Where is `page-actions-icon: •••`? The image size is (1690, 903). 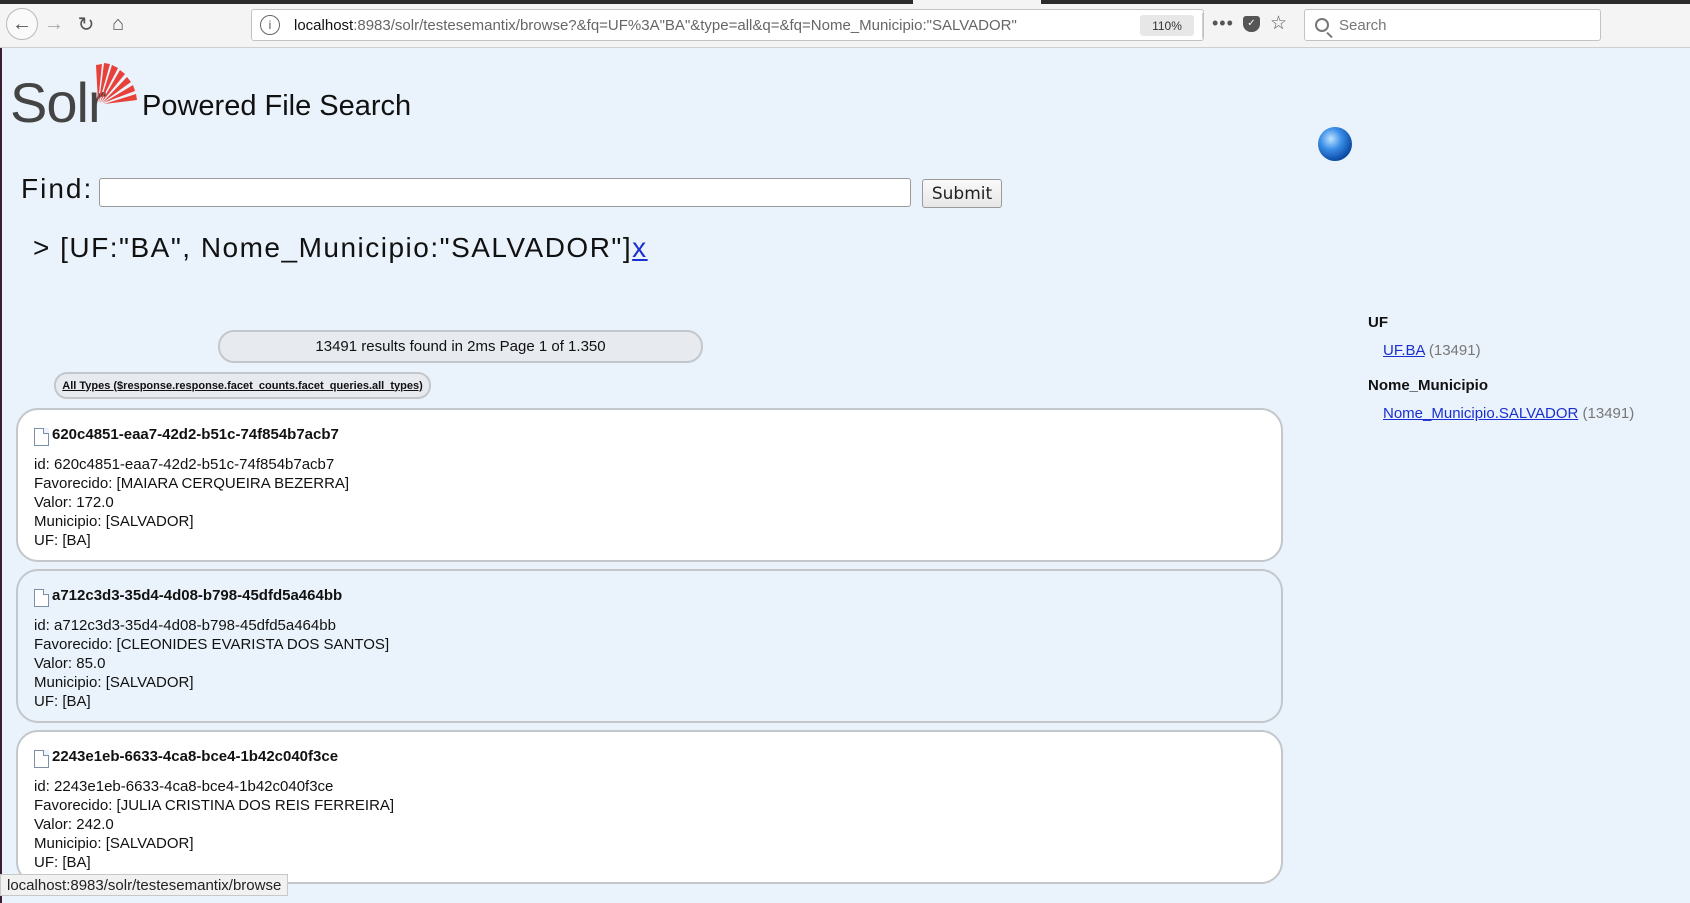
page-actions-icon: ••• is located at coordinates (1223, 23).